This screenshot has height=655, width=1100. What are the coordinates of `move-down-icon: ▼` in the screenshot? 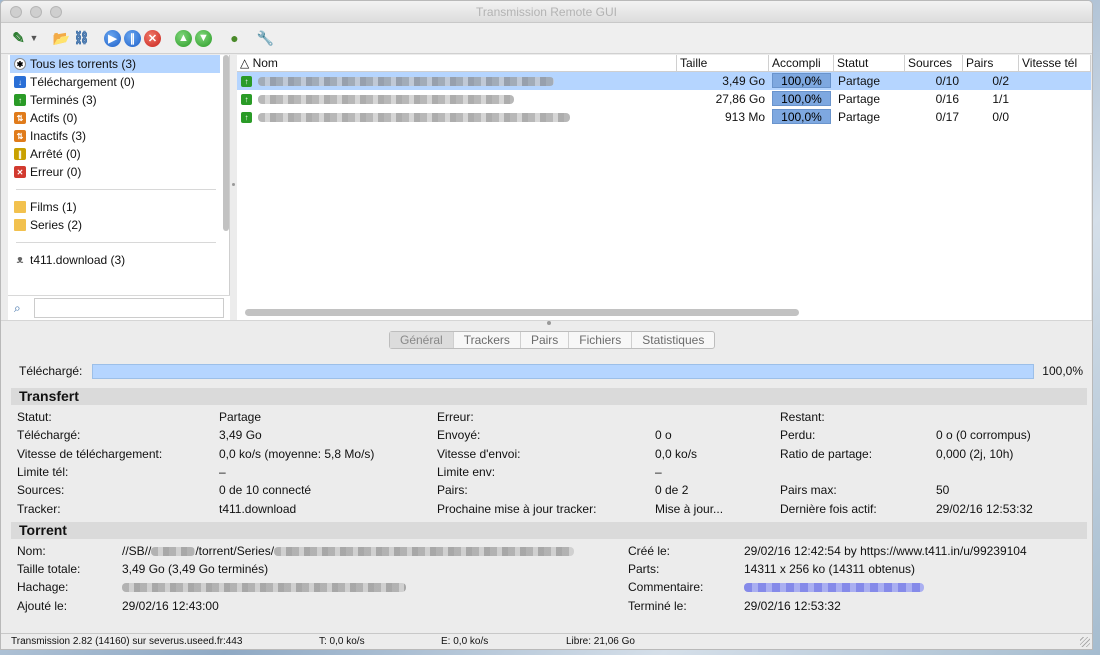 It's located at (203, 38).